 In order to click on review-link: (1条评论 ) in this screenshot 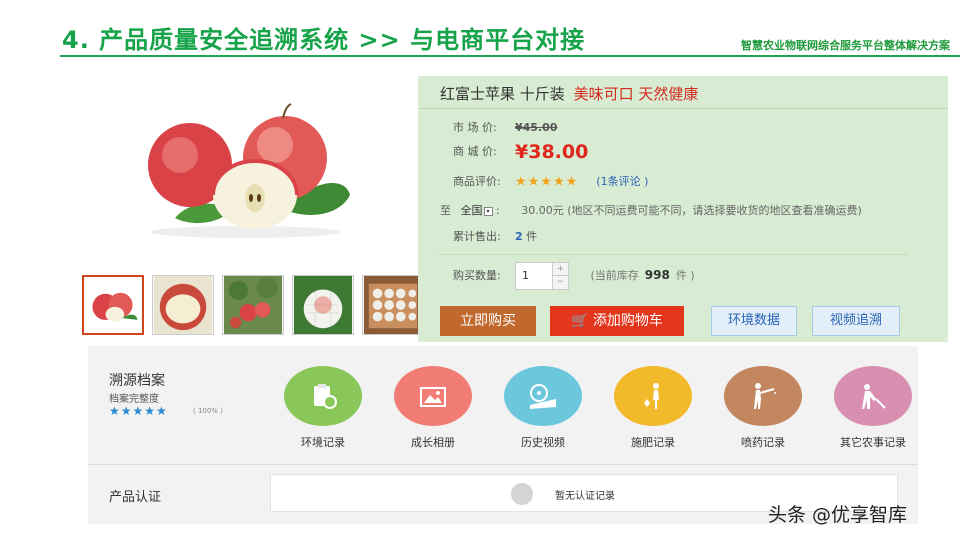, I will do `click(622, 181)`.